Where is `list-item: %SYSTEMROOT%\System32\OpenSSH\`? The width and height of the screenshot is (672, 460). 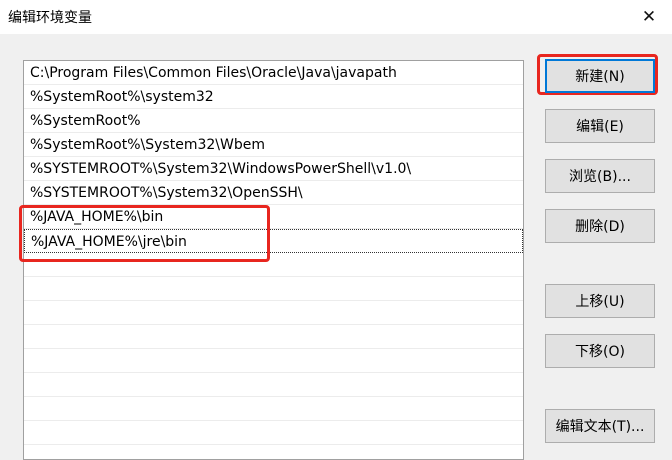
list-item: %SYSTEMROOT%\System32\OpenSSH\ is located at coordinates (273, 193).